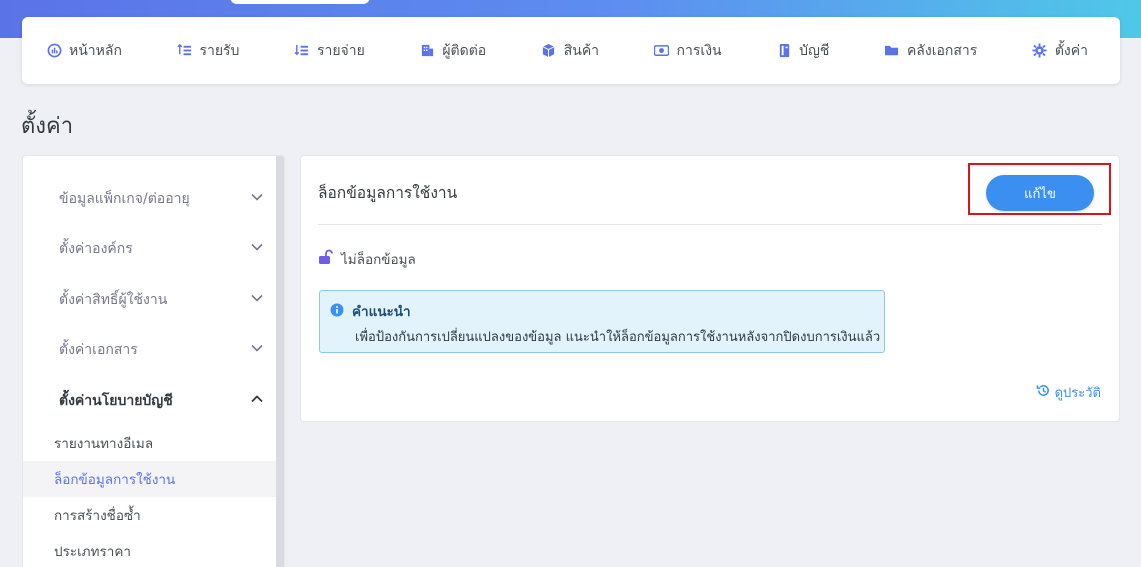  I want to click on history-icon, so click(1043, 392).